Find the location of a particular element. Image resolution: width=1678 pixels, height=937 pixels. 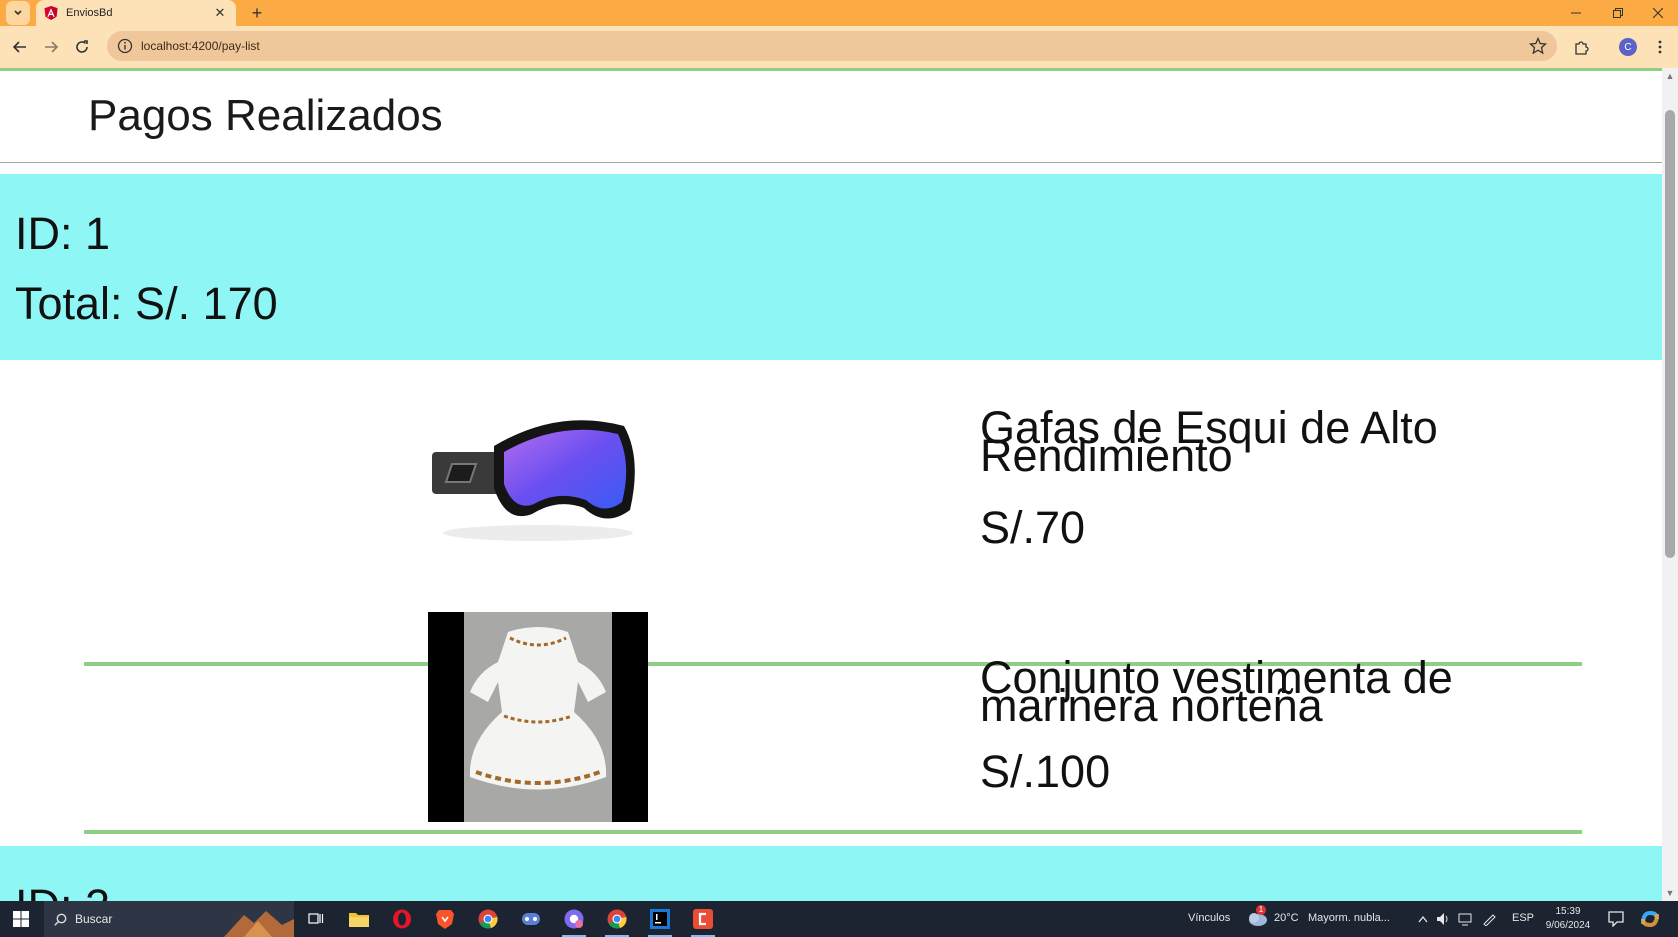

code-editor-icon is located at coordinates (703, 919).